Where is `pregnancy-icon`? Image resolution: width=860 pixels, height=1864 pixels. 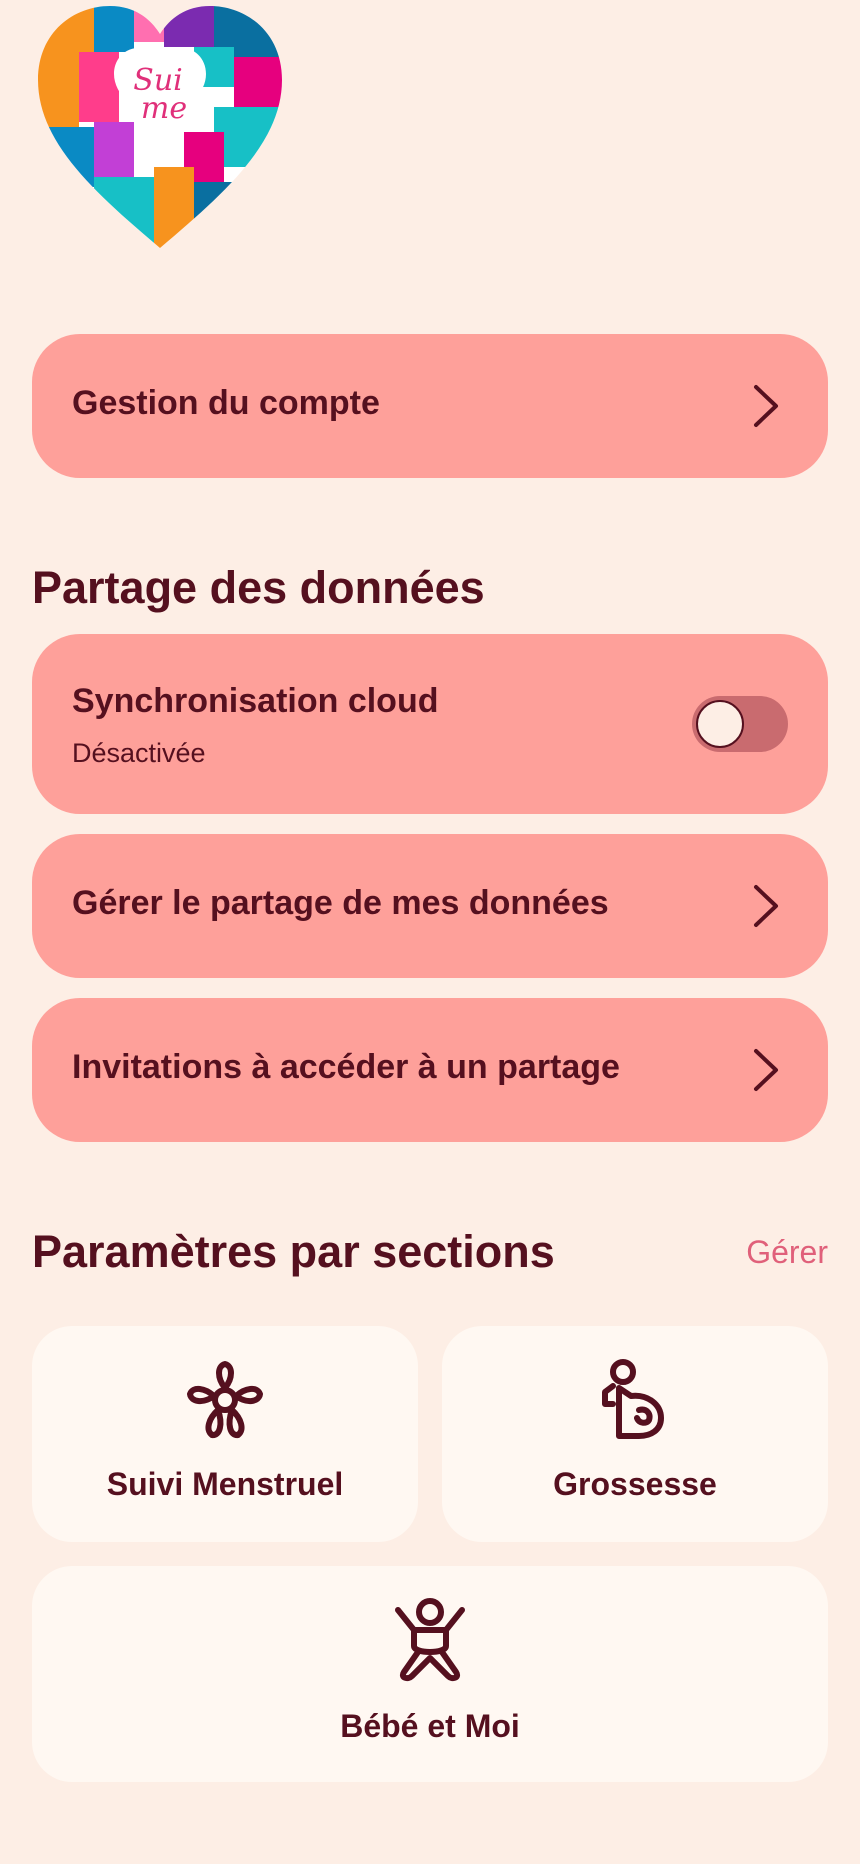
pregnancy-icon is located at coordinates (633, 1399).